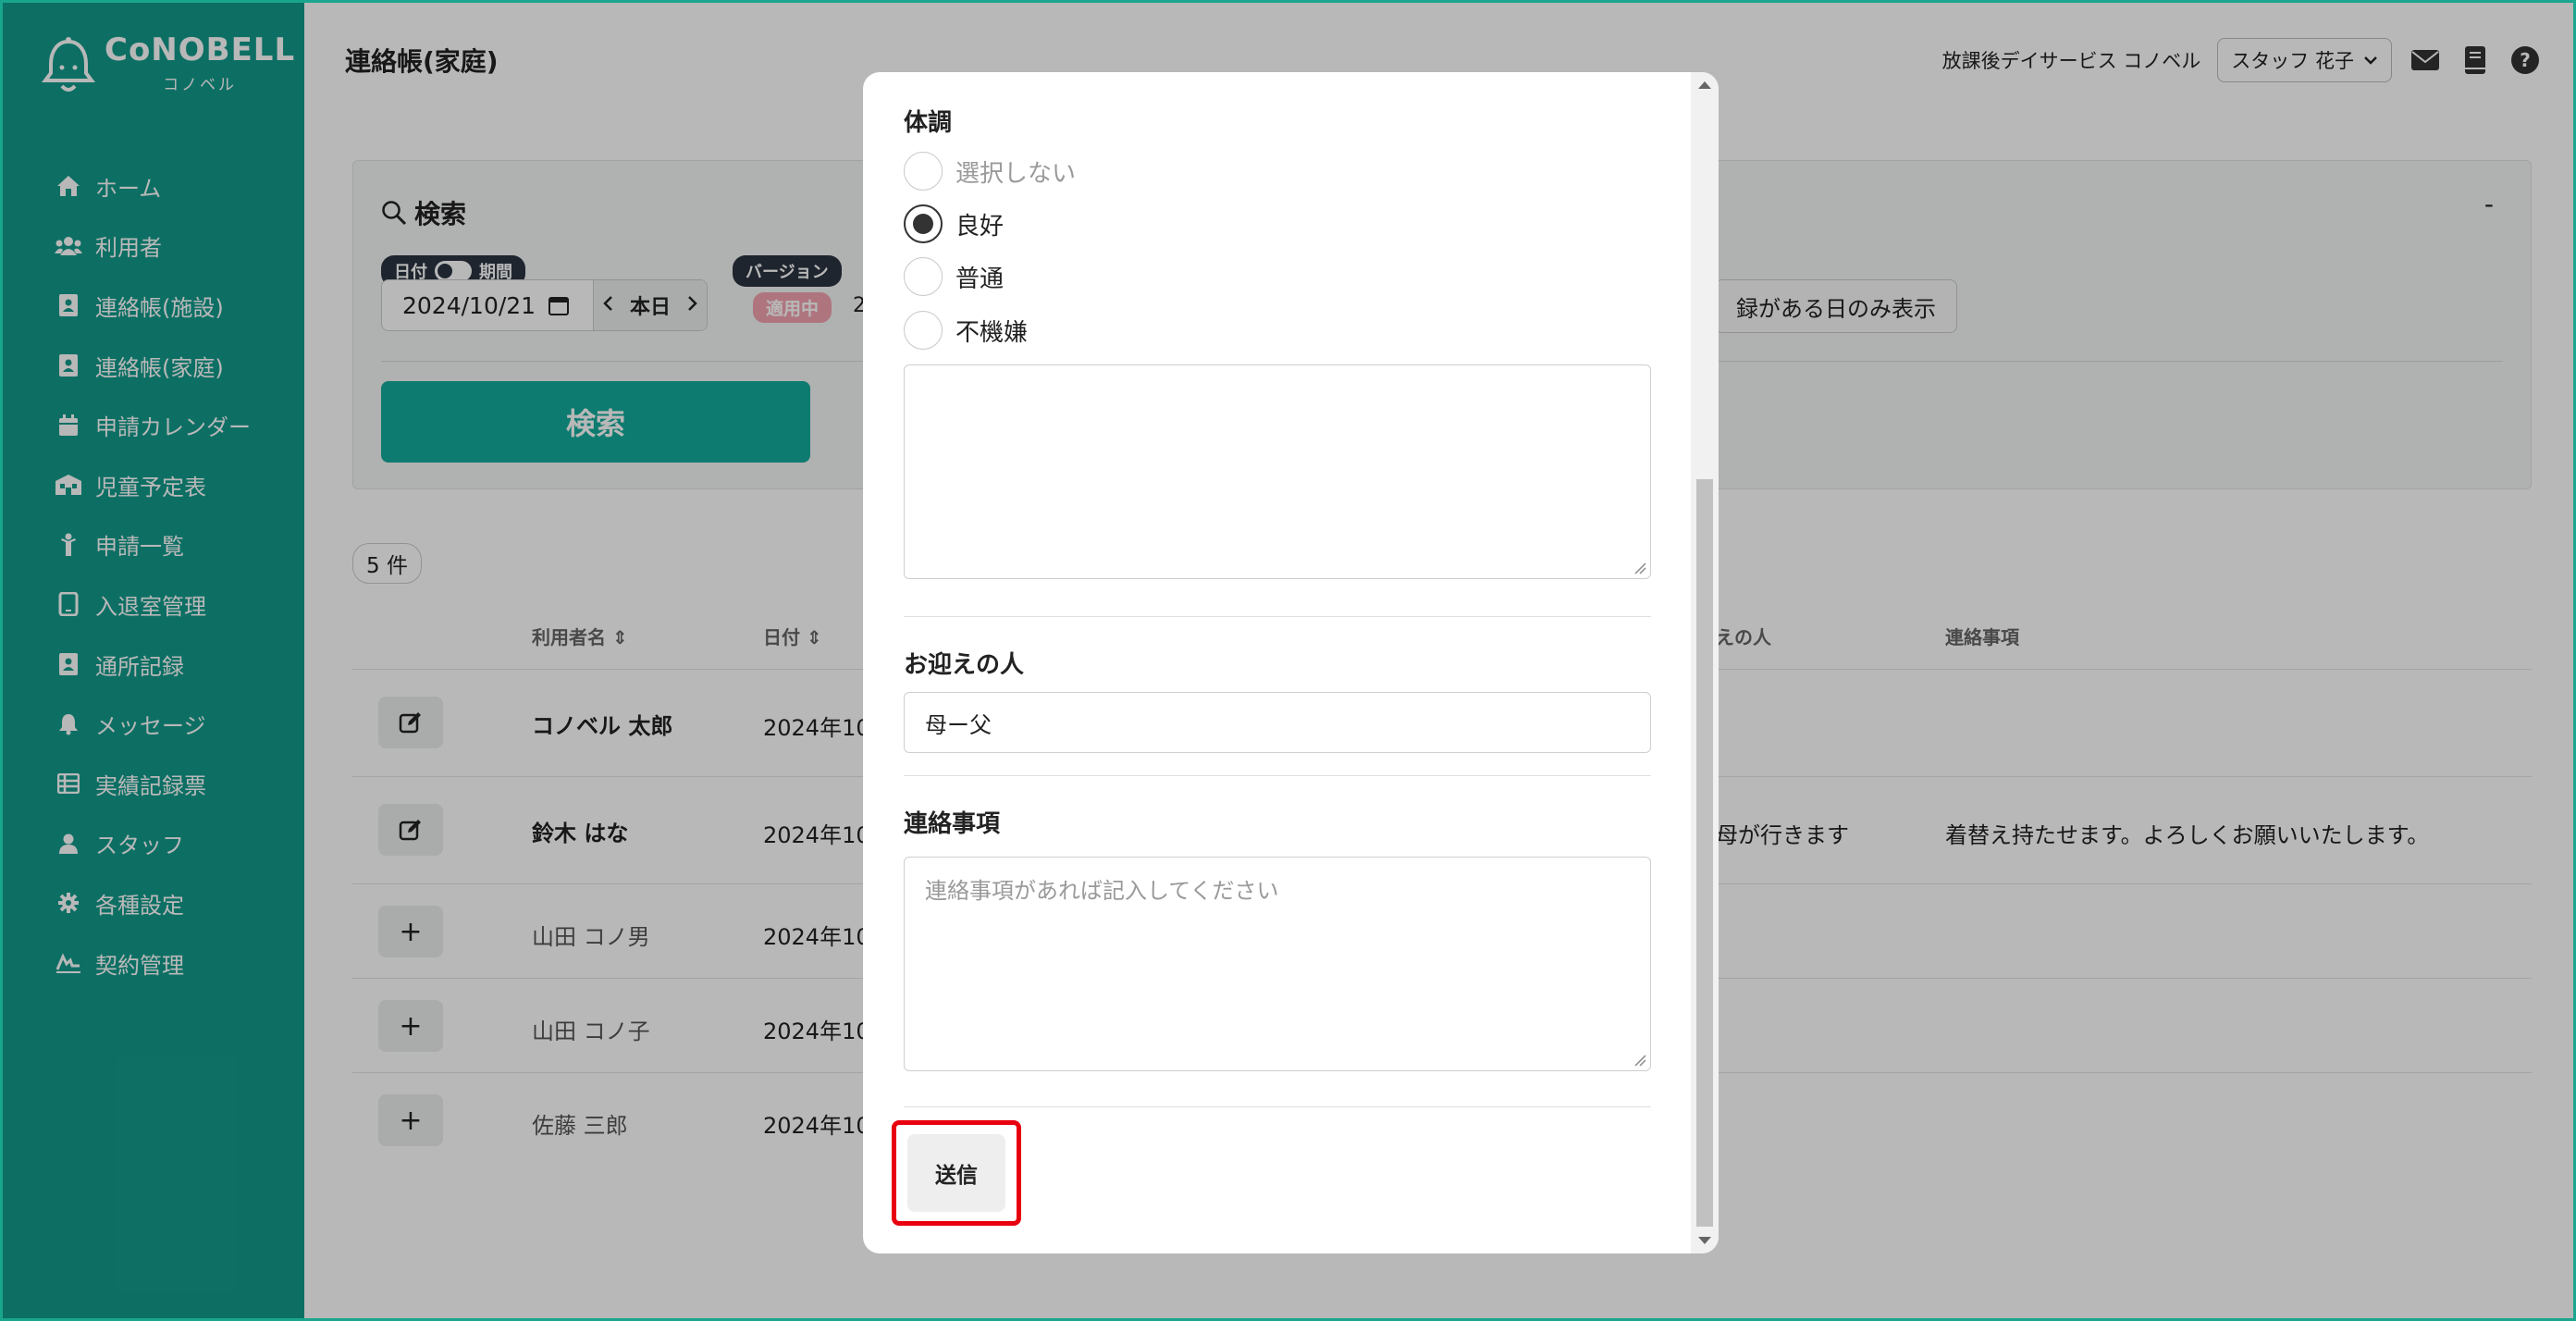 The height and width of the screenshot is (1321, 2576). What do you see at coordinates (1016, 174) in the screenshot?
I see `radio-label: 選択しない` at bounding box center [1016, 174].